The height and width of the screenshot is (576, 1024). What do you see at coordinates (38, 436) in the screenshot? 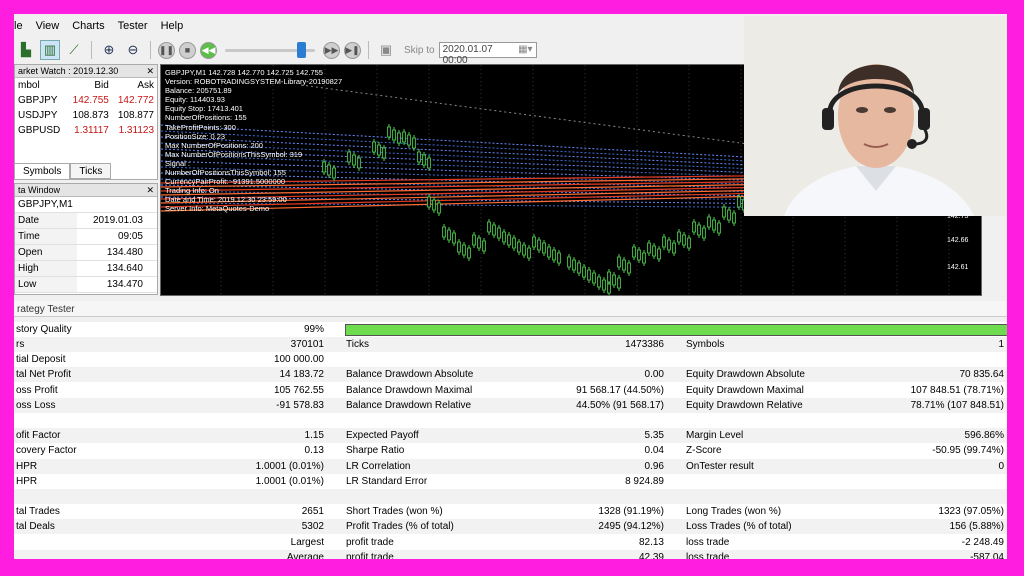
I see `stat-label: ofit Factor` at bounding box center [38, 436].